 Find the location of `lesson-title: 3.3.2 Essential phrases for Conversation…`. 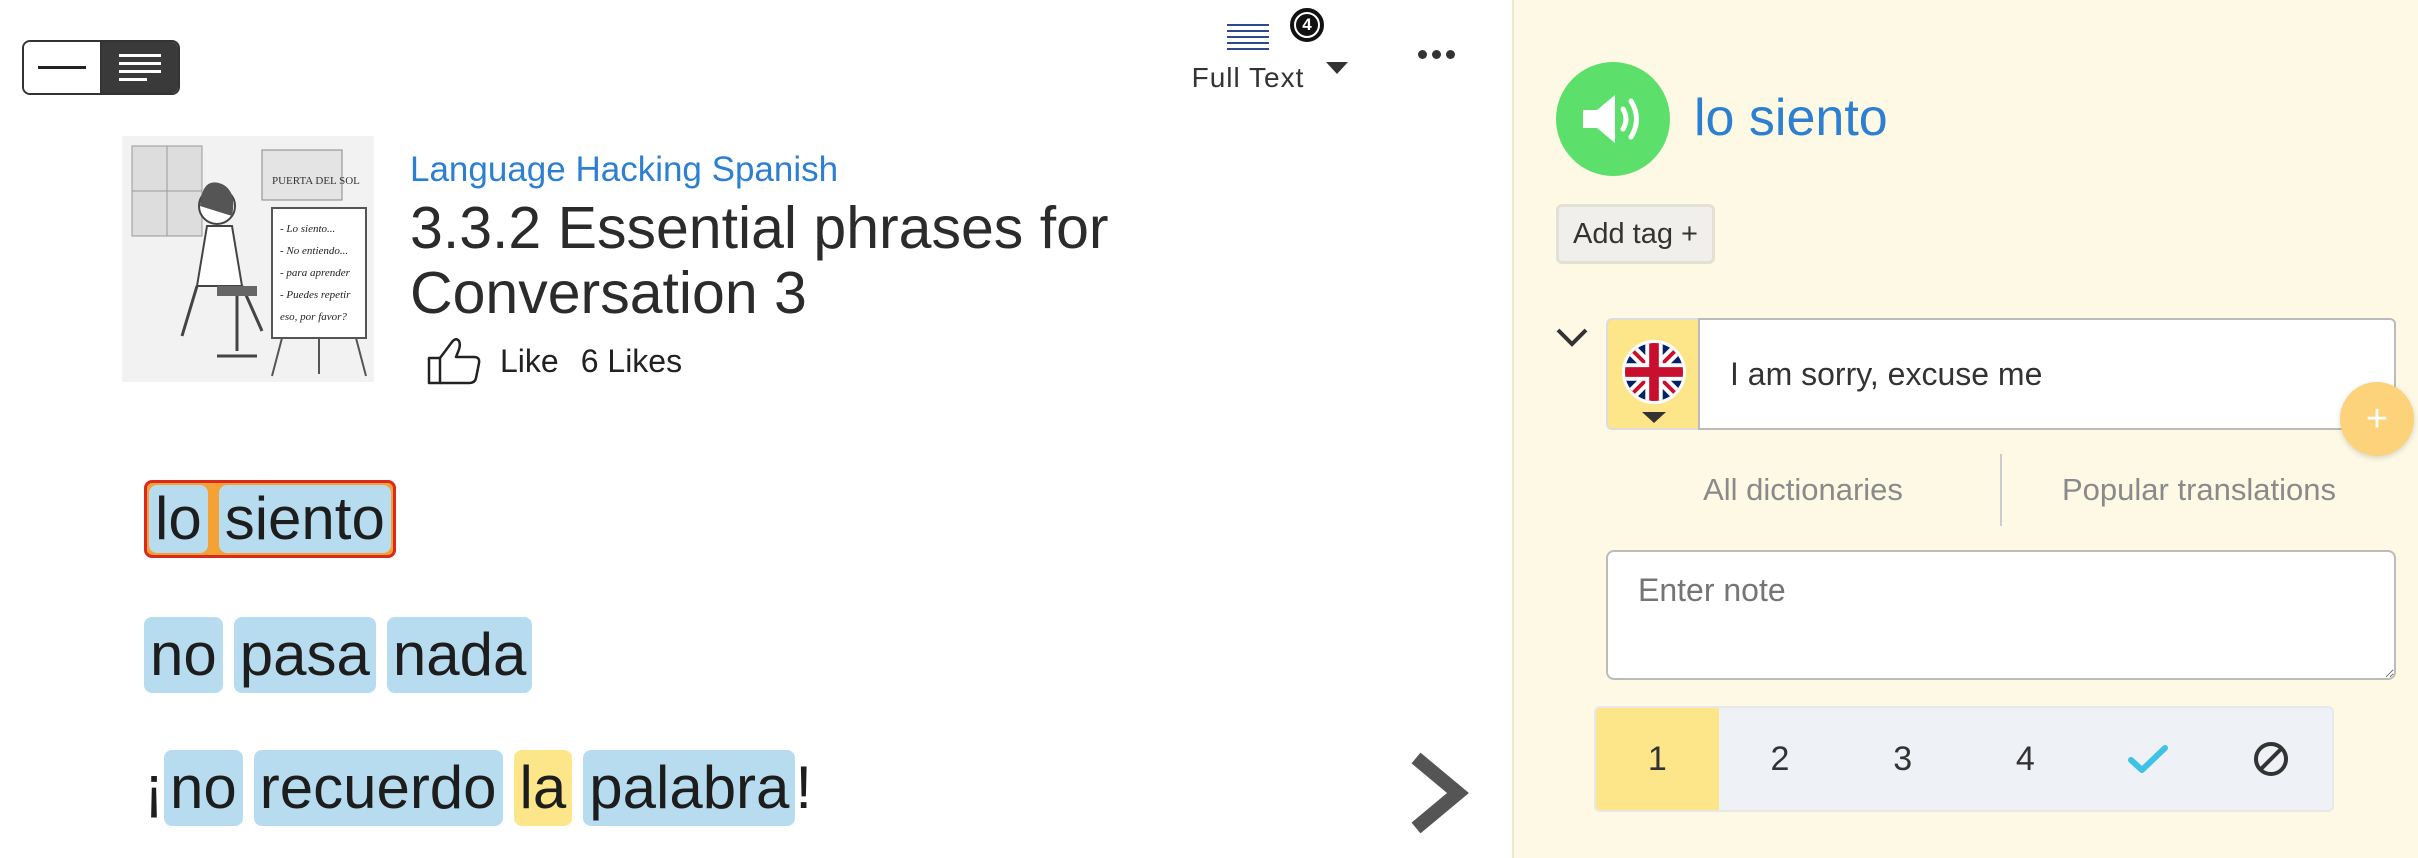

lesson-title: 3.3.2 Essential phrases for Conversation… is located at coordinates (759, 260).